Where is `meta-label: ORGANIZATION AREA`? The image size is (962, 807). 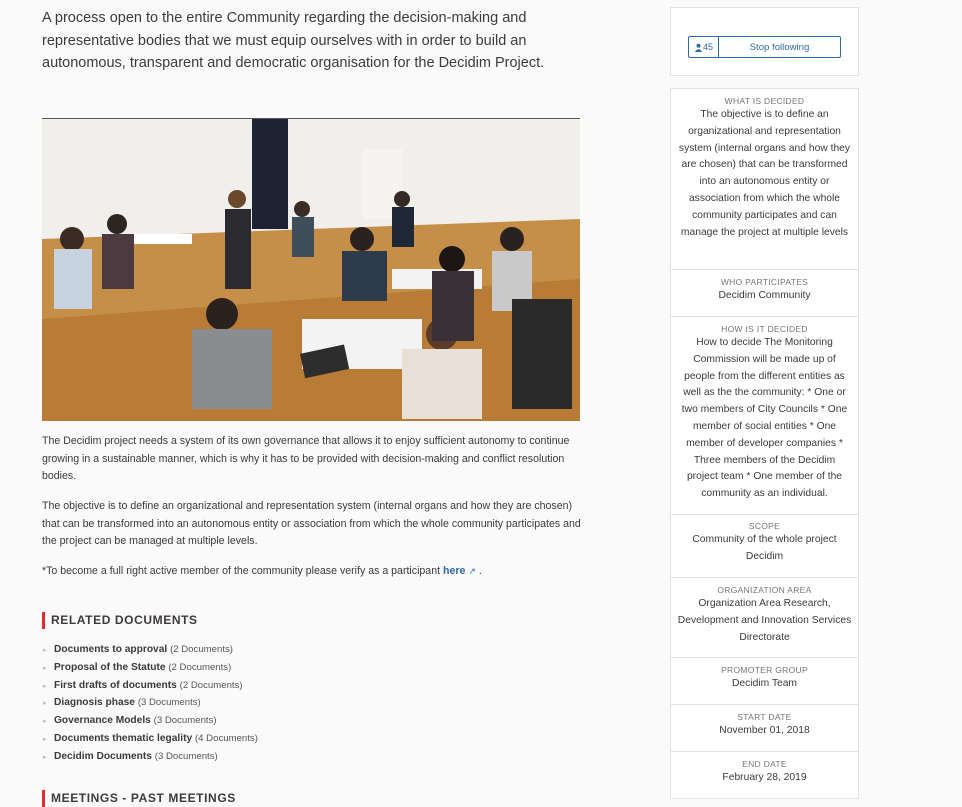
meta-label: ORGANIZATION AREA is located at coordinates (764, 590).